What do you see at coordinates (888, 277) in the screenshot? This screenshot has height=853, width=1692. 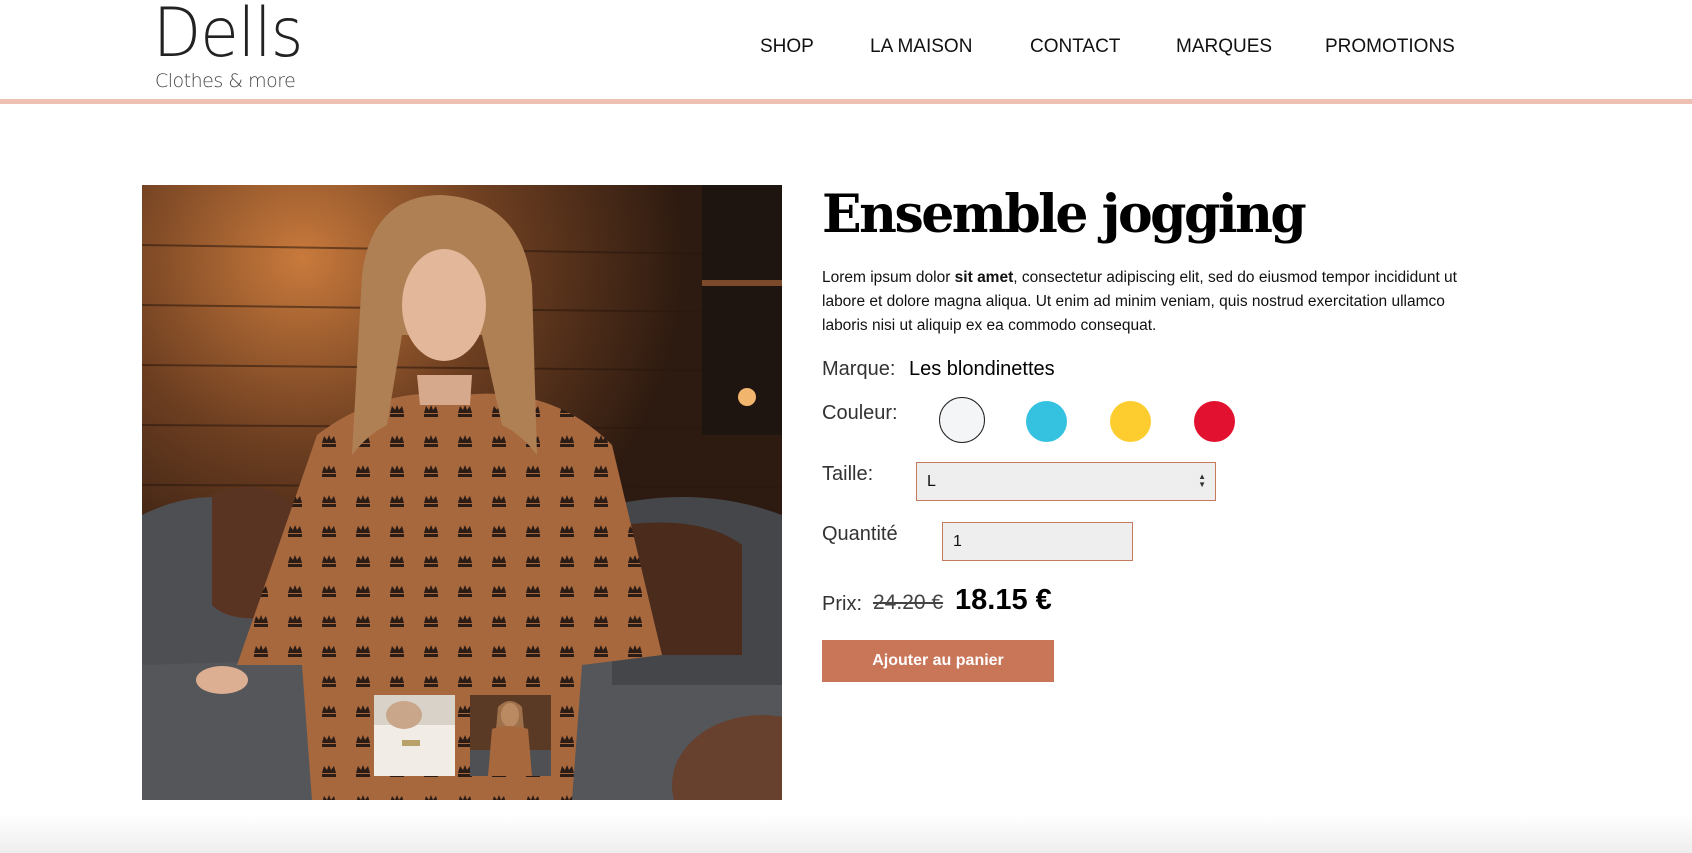 I see `description-text-1: Lorem ipsum dolor` at bounding box center [888, 277].